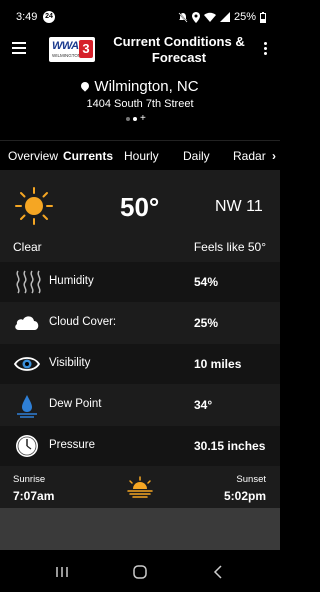  What do you see at coordinates (83, 322) in the screenshot?
I see `cloud-cover-label: Cloud Cover:` at bounding box center [83, 322].